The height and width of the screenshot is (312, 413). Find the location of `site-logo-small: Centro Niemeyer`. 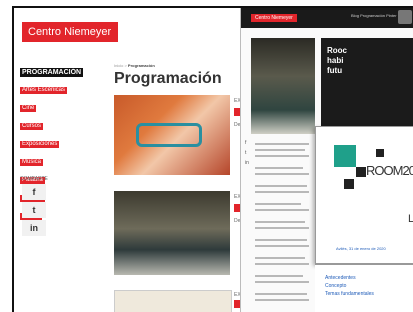

site-logo-small: Centro Niemeyer is located at coordinates (274, 18).